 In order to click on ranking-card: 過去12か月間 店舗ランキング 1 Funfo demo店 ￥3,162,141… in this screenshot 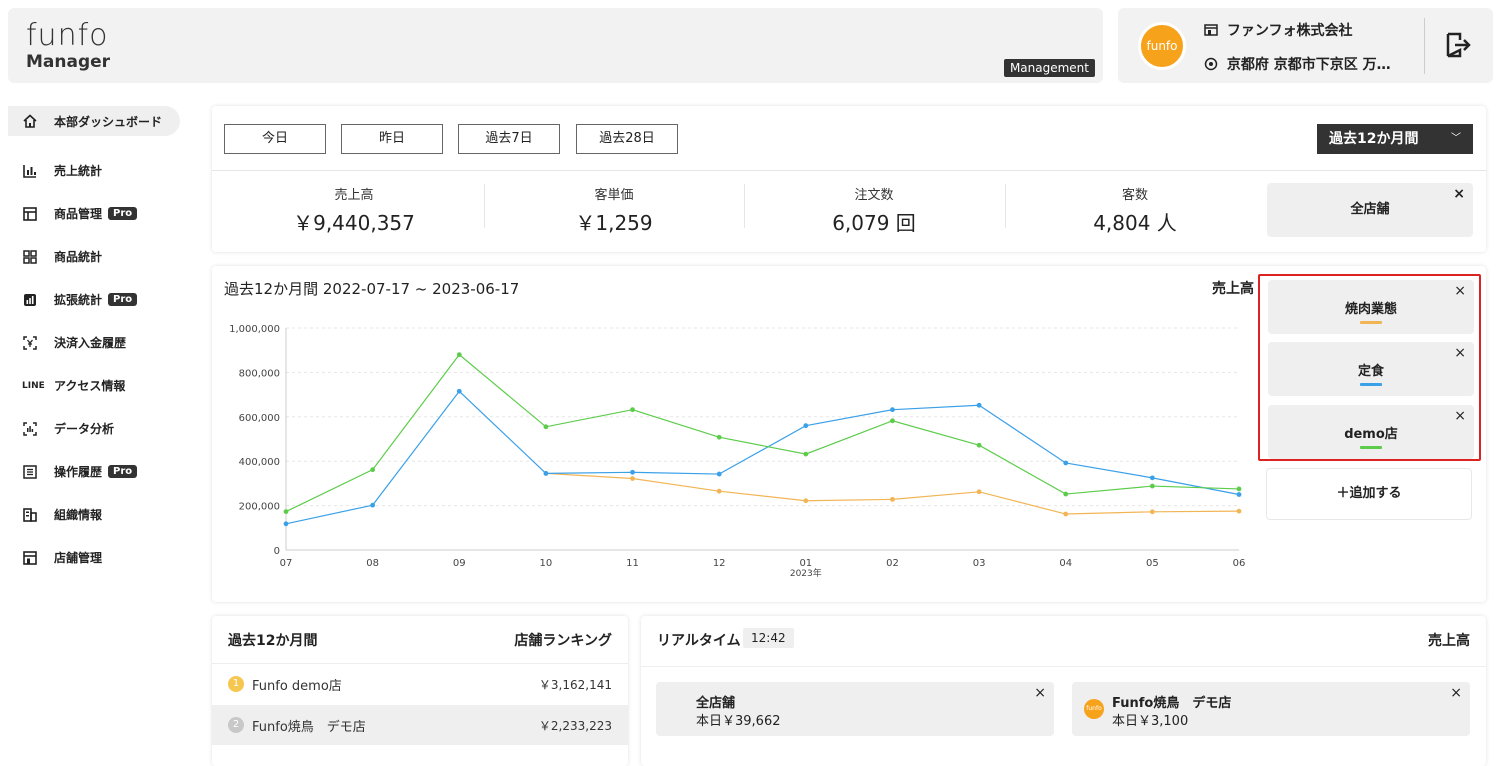, I will do `click(420, 691)`.